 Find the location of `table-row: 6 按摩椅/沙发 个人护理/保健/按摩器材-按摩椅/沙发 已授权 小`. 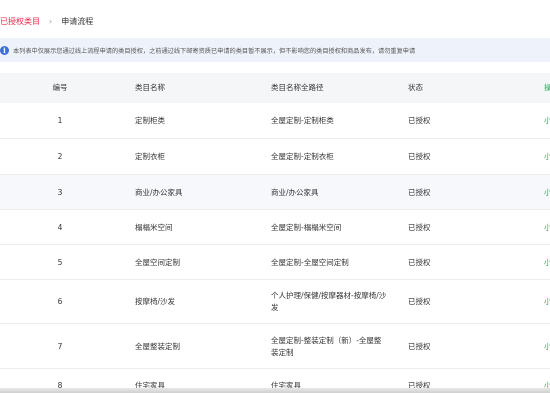

table-row: 6 按摩椅/沙发 个人护理/保健/按摩器材-按摩椅/沙发 已授权 小 is located at coordinates (275, 302).